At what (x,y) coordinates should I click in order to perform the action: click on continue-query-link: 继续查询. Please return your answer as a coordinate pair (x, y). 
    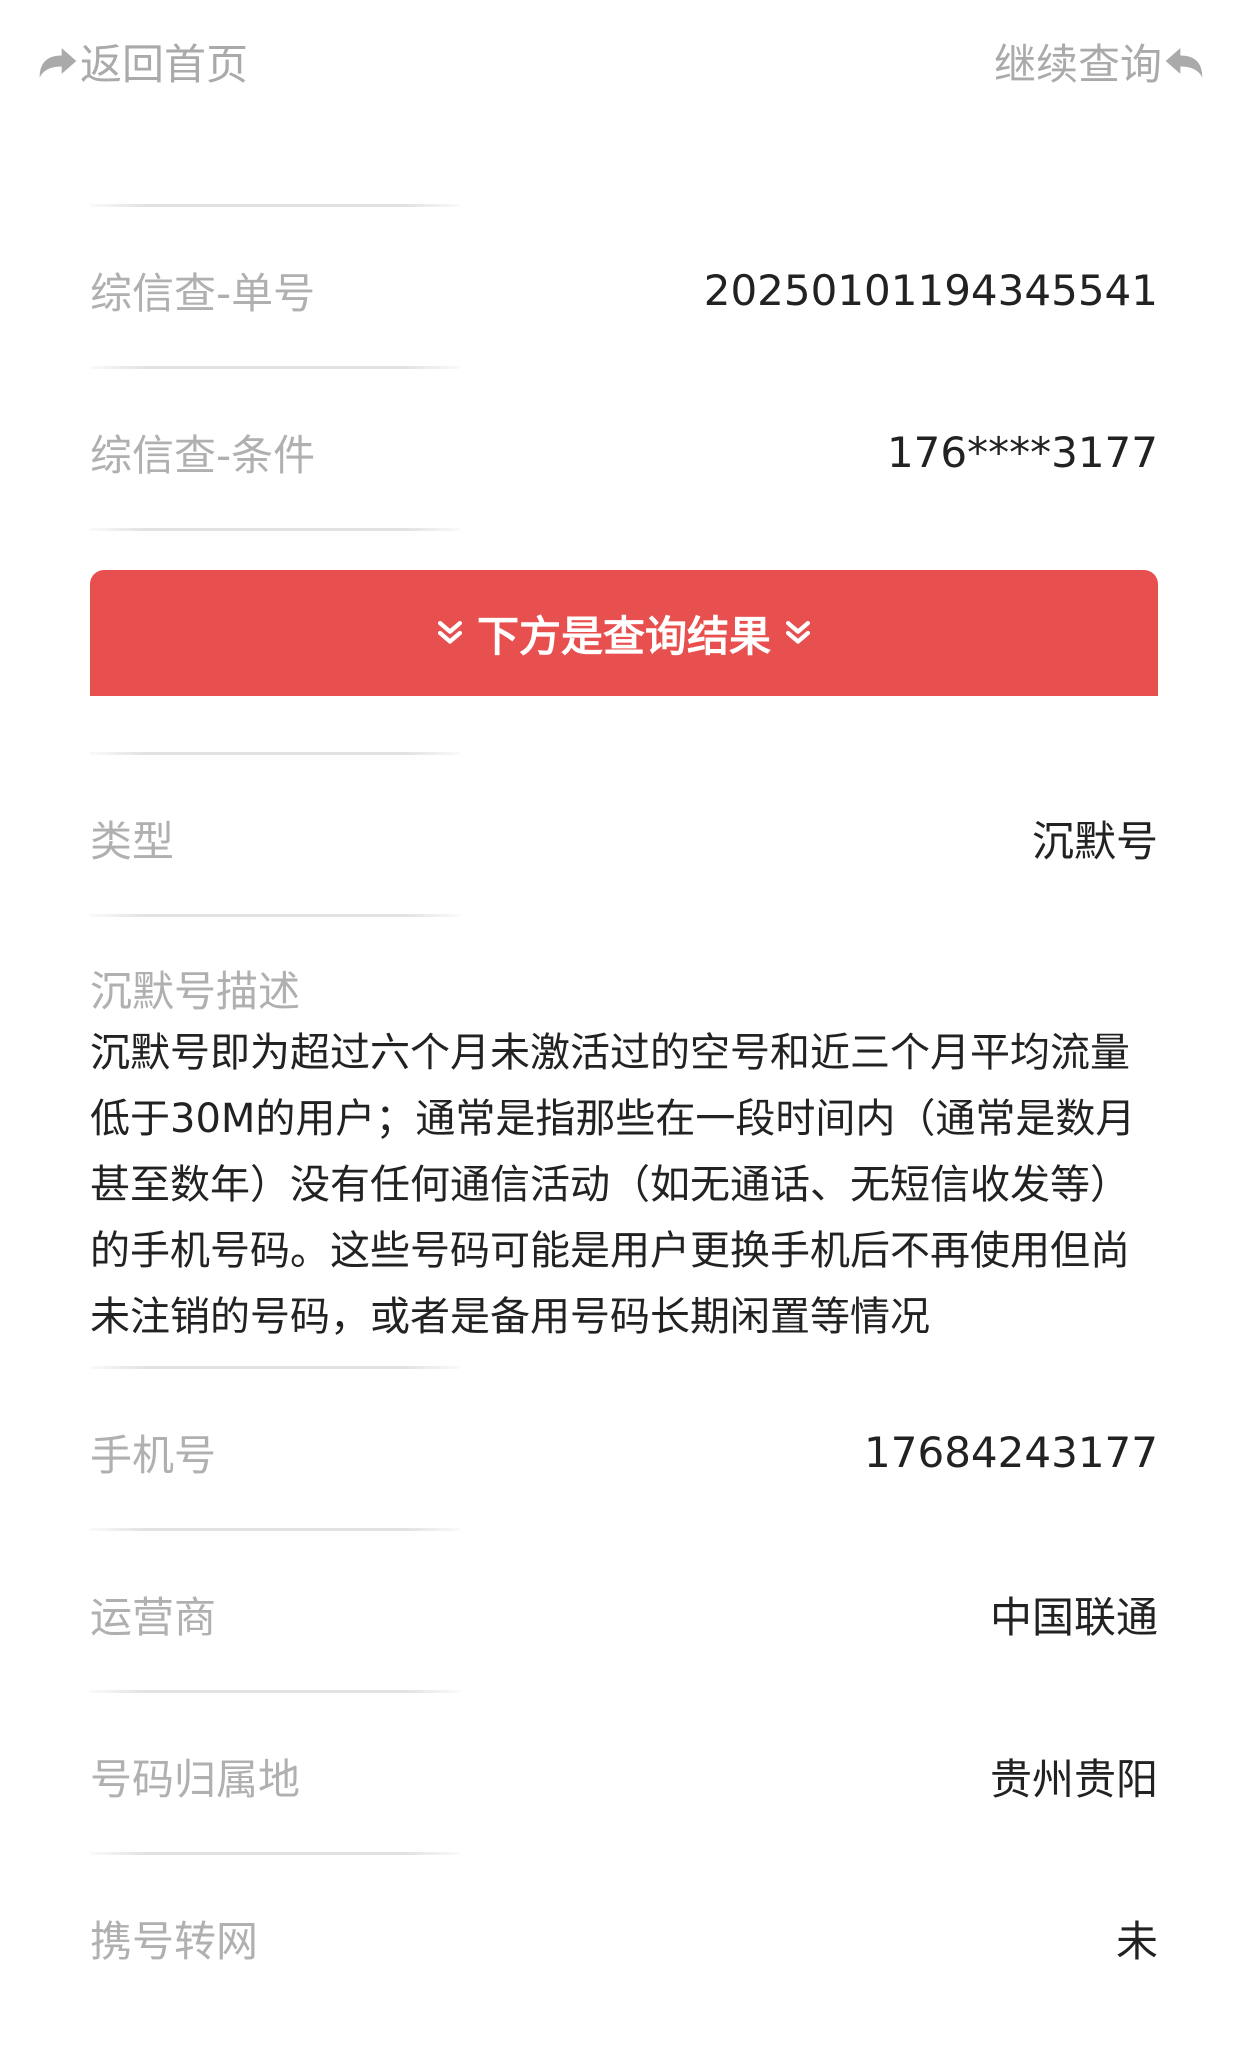
    Looking at the image, I should click on (1100, 61).